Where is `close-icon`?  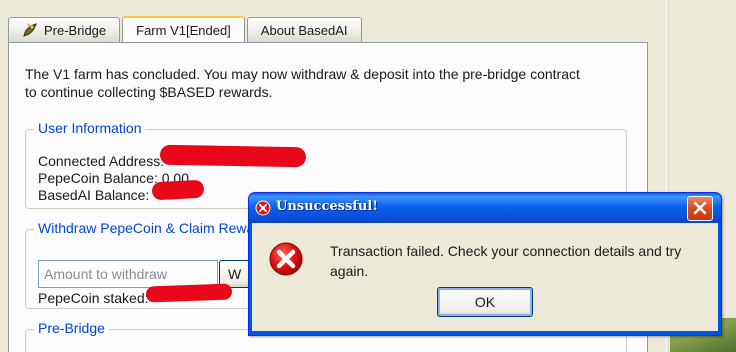 close-icon is located at coordinates (700, 208).